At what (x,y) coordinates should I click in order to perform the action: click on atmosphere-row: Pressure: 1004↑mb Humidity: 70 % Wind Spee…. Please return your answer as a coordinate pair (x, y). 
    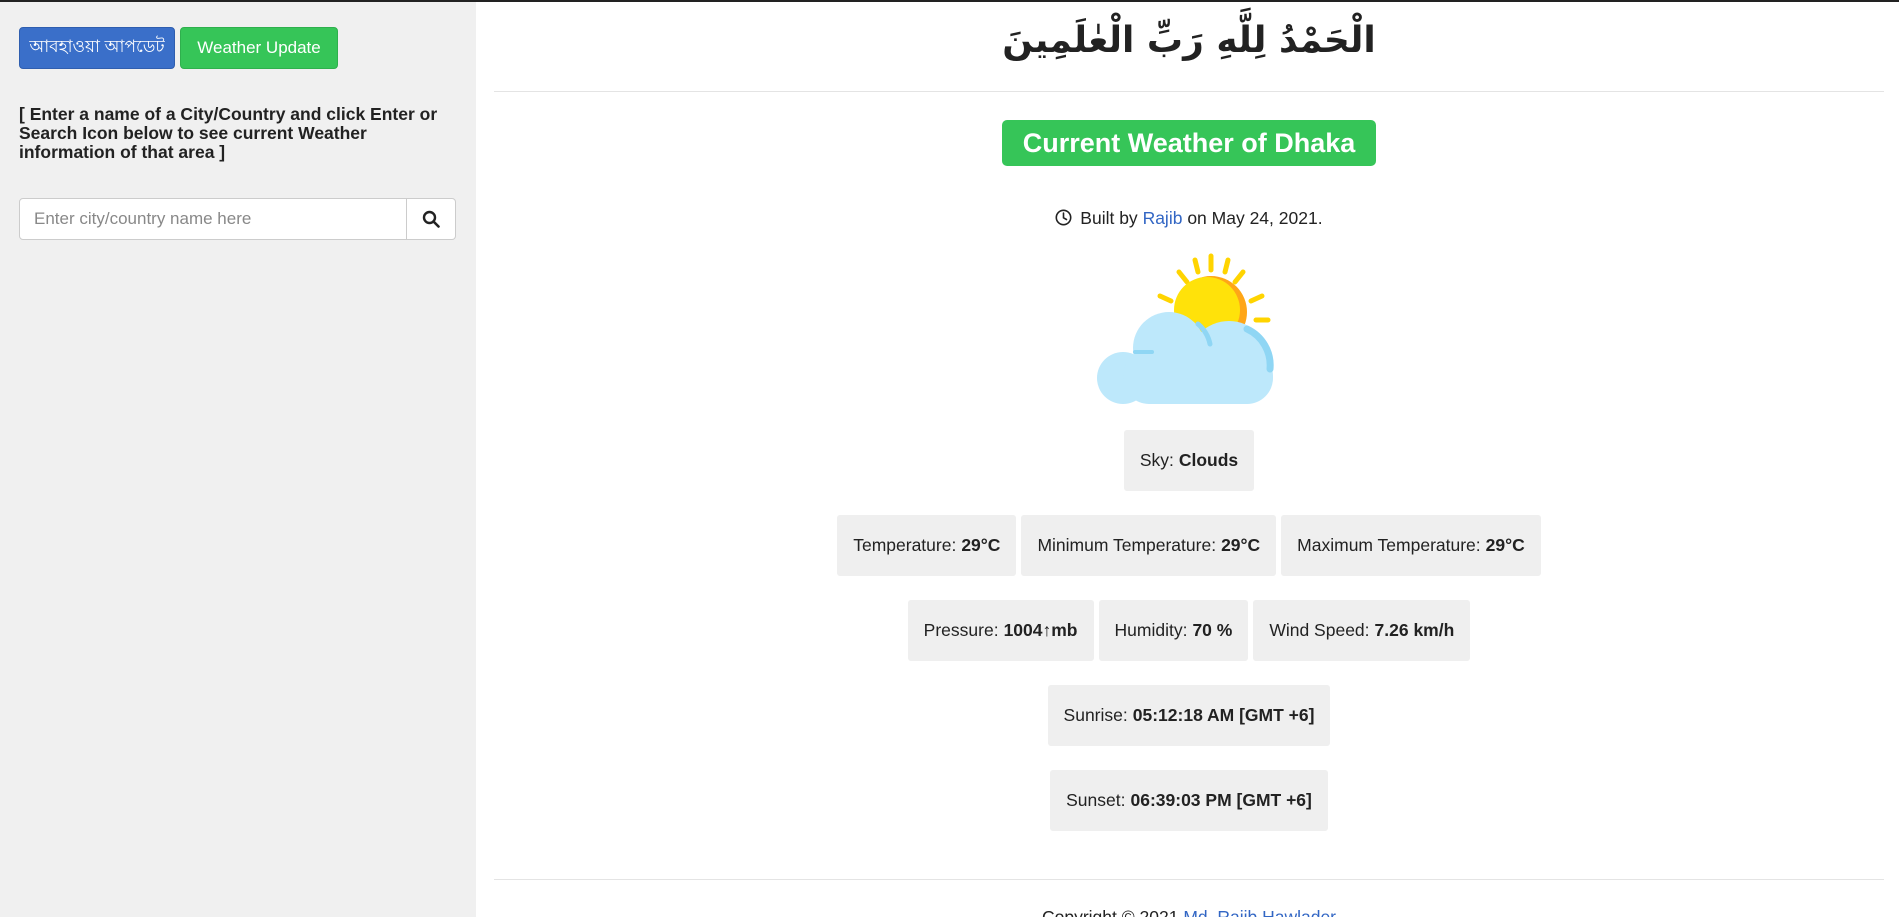
    Looking at the image, I should click on (1189, 630).